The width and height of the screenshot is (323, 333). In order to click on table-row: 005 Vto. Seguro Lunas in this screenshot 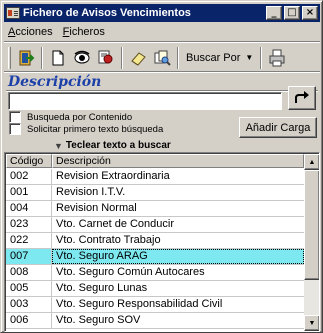, I will do `click(155, 289)`.